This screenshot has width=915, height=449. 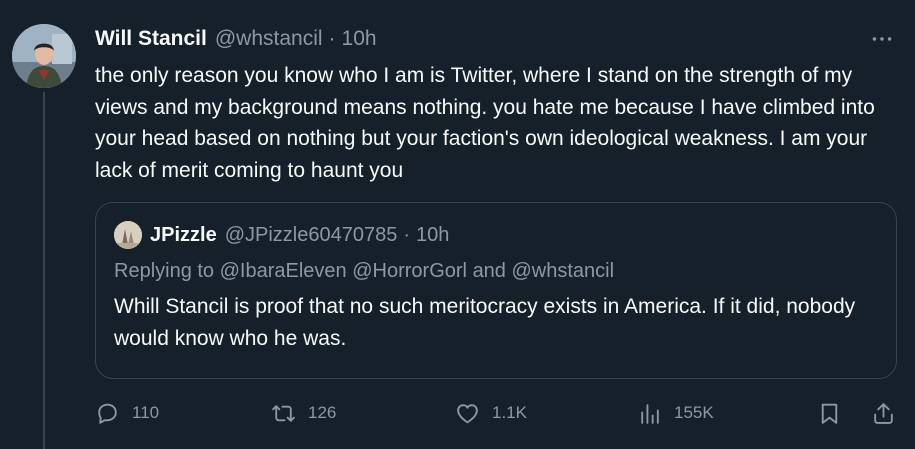 I want to click on mention-ibaraeleven: @IbaraEleven, so click(x=283, y=271).